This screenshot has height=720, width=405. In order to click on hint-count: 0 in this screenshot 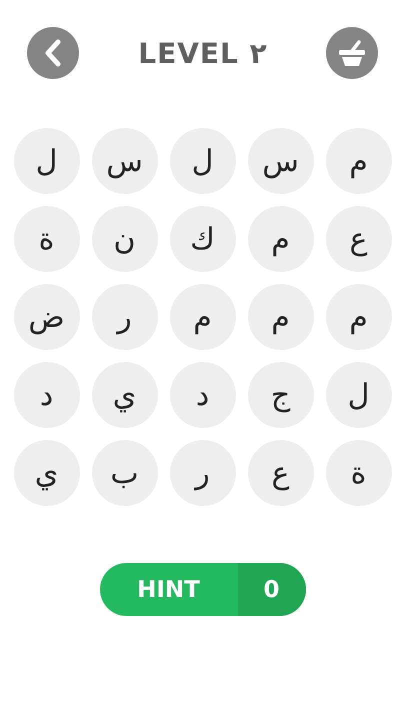, I will do `click(272, 589)`.